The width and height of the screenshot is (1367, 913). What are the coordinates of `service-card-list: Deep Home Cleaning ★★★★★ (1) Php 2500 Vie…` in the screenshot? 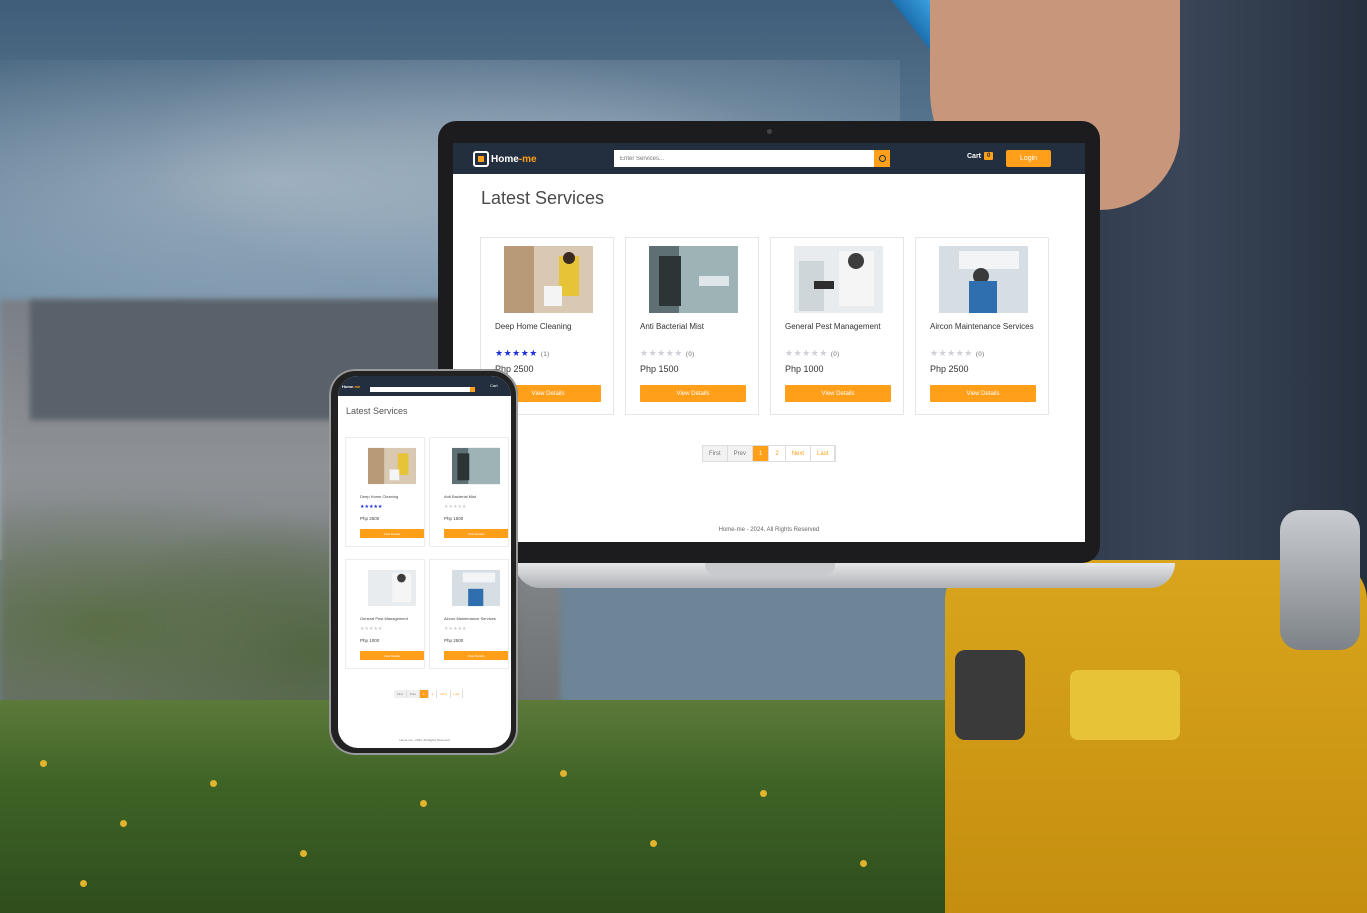 It's located at (764, 326).